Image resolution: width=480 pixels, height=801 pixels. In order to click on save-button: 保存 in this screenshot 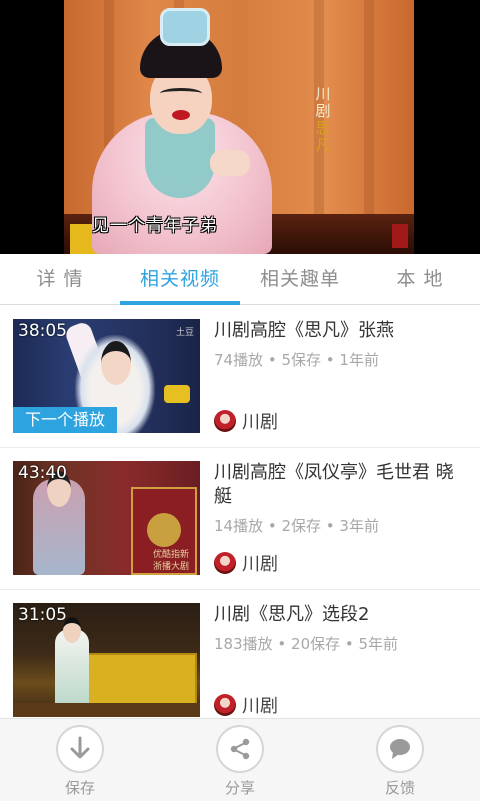, I will do `click(80, 761)`.